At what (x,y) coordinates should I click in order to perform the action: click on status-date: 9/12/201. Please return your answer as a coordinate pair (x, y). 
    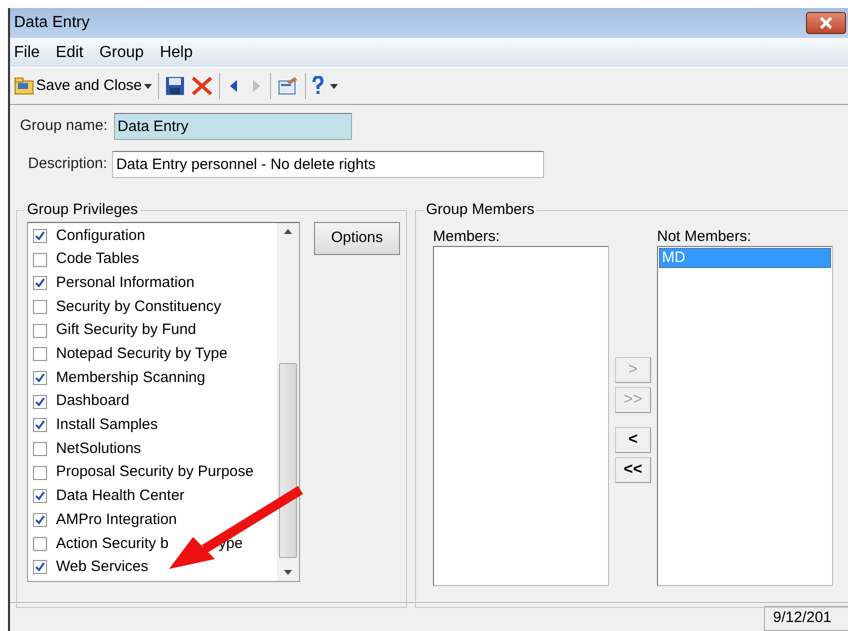
    Looking at the image, I should click on (806, 618).